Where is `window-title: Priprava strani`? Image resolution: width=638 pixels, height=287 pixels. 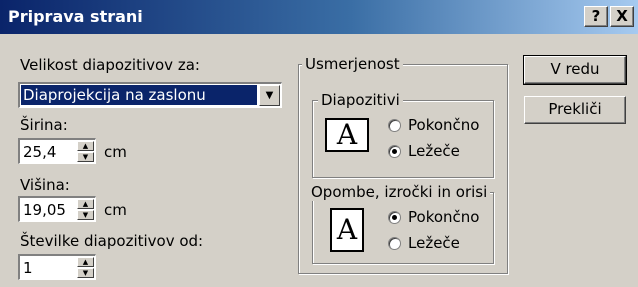 window-title: Priprava strani is located at coordinates (75, 16).